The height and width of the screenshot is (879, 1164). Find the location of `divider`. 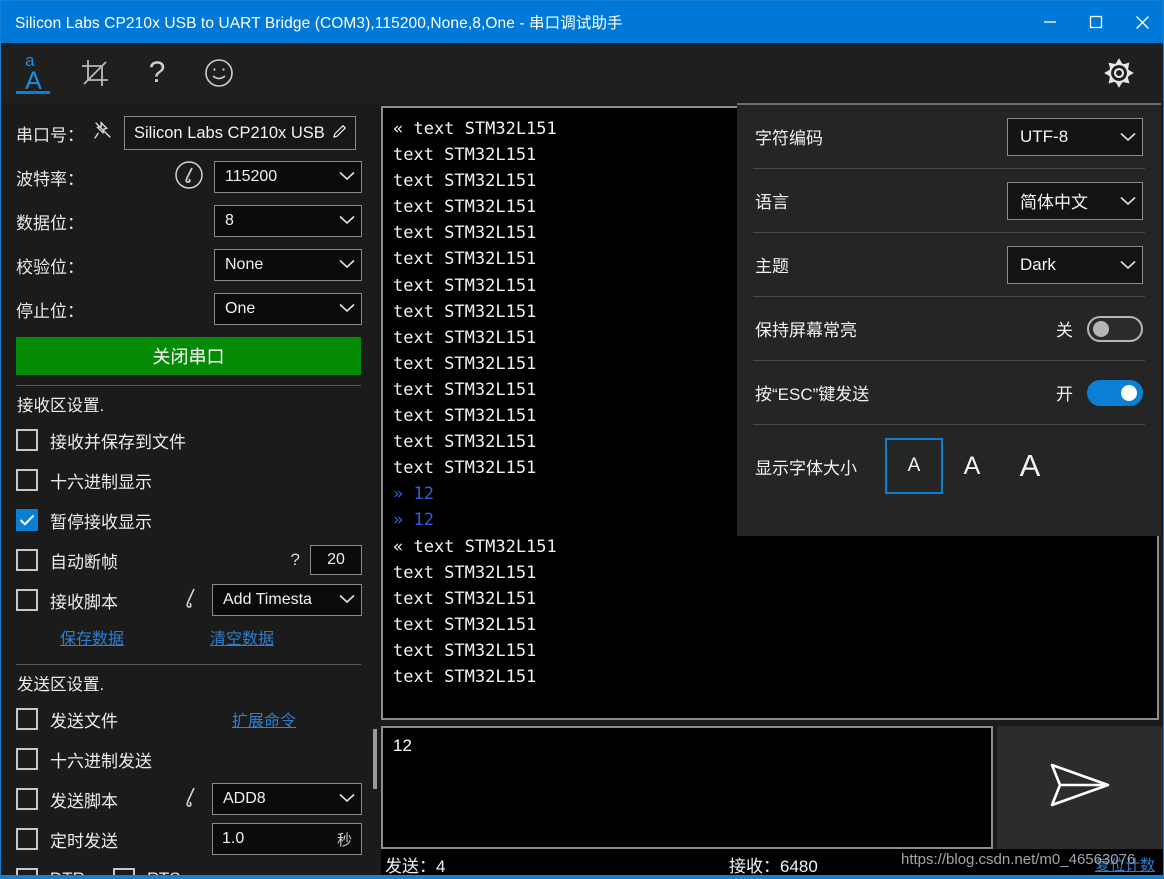

divider is located at coordinates (188, 385).